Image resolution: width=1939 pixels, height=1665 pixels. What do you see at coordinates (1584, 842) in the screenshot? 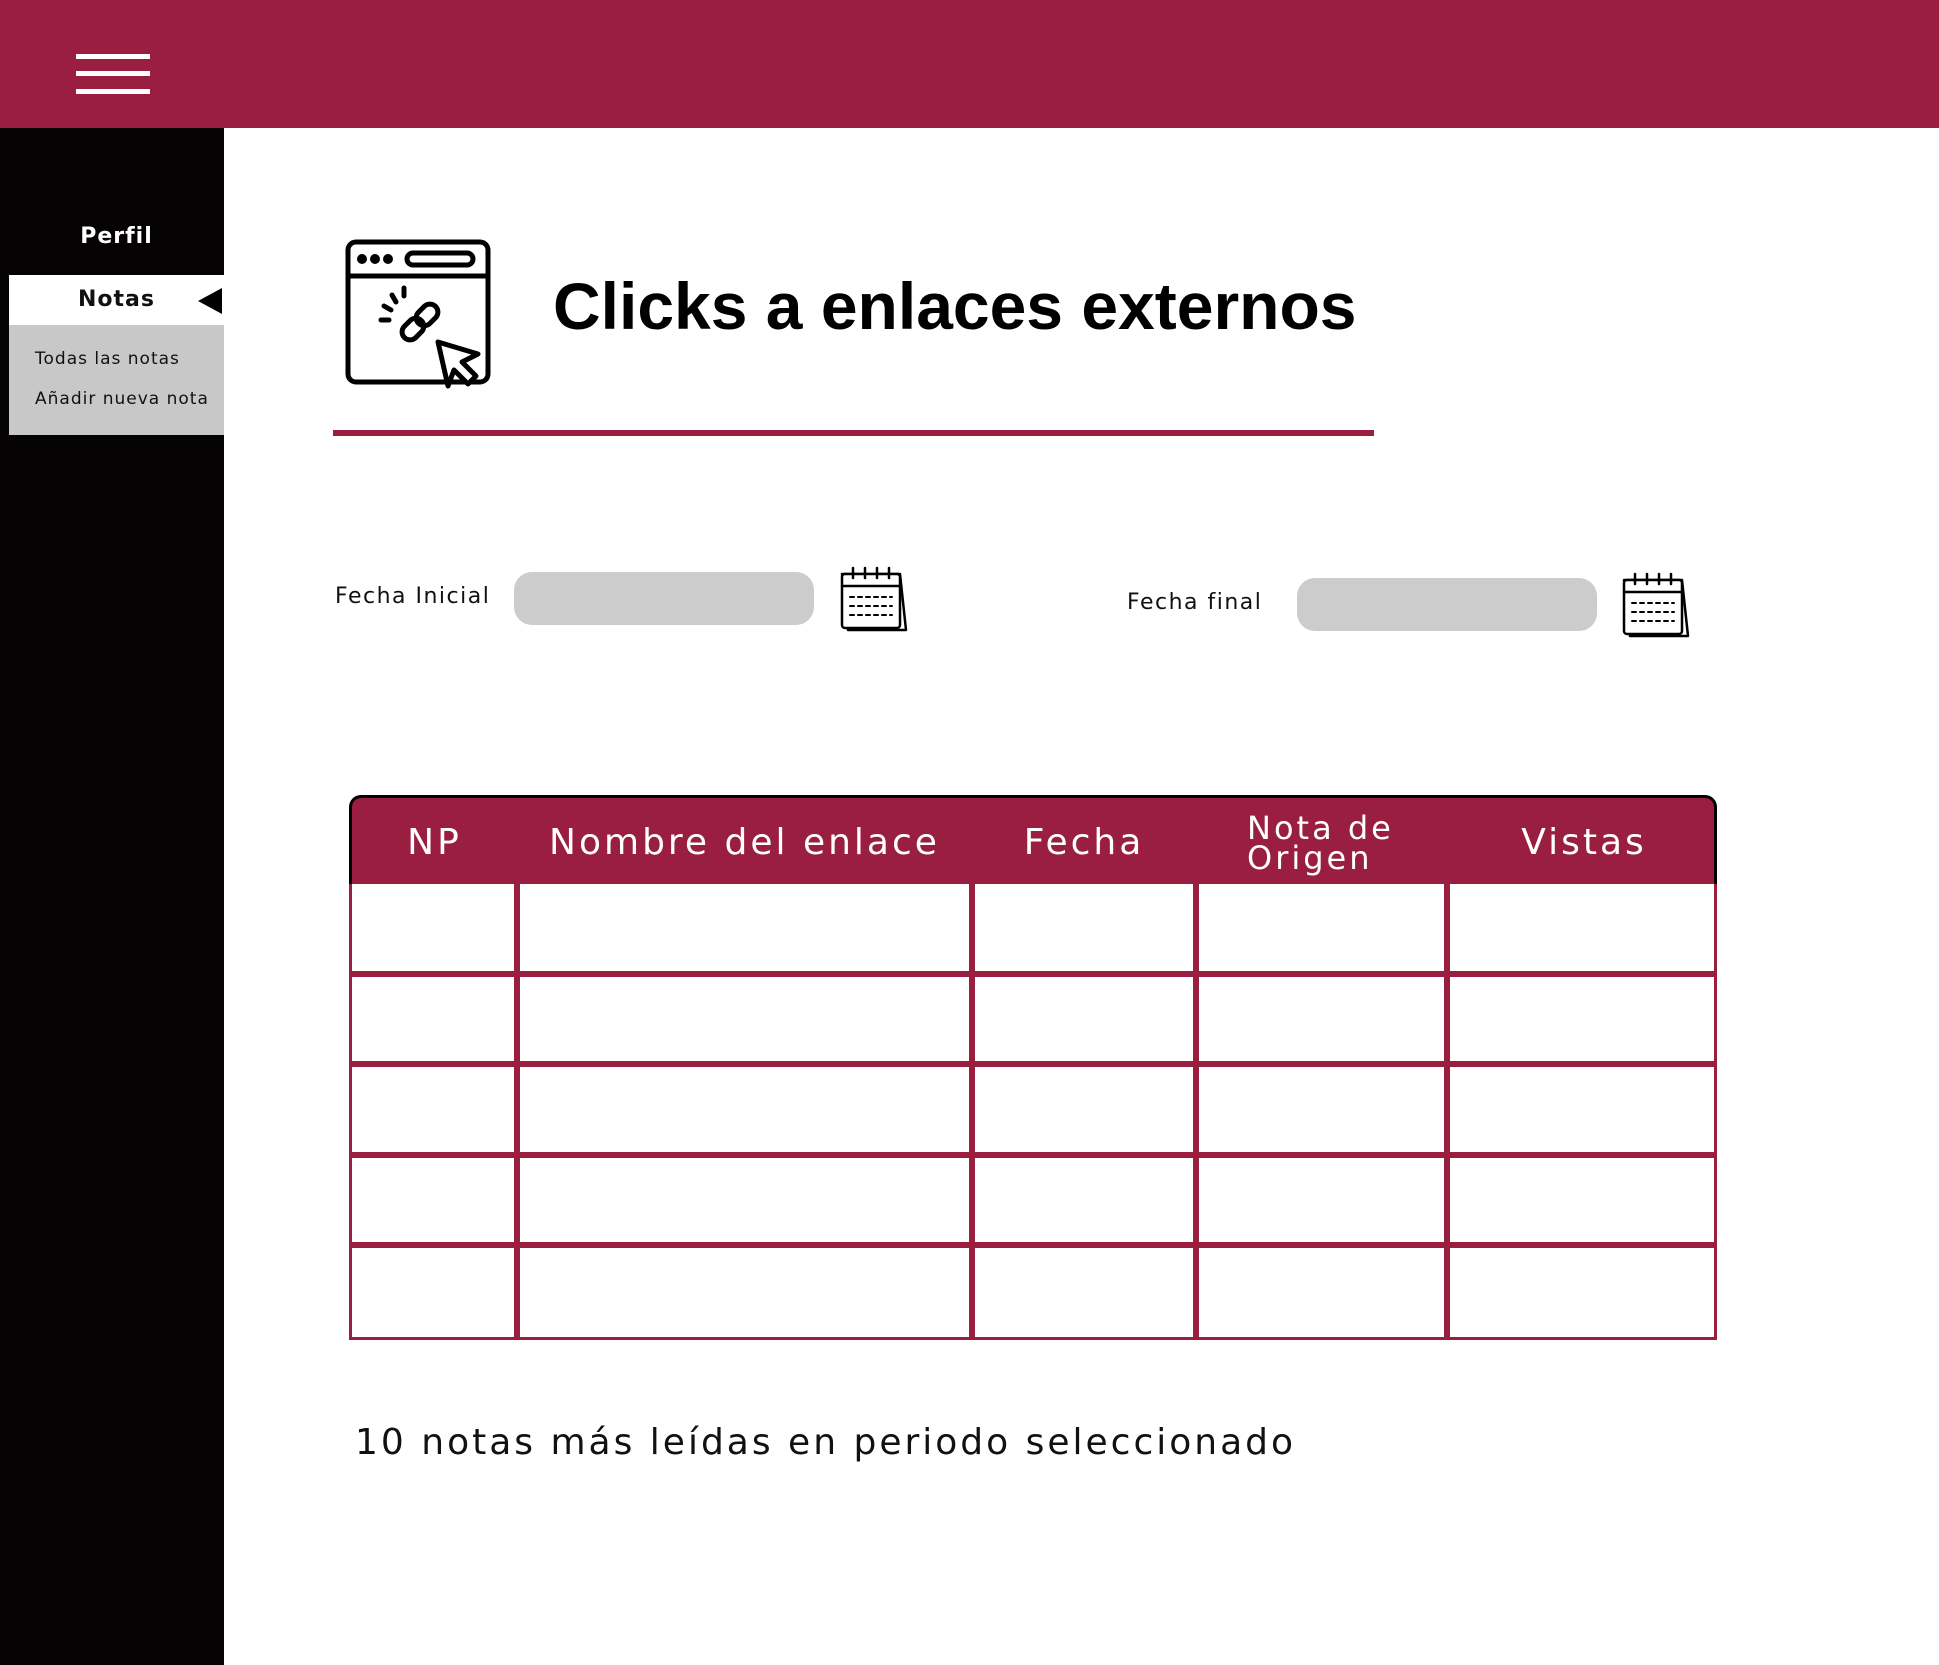
I see `column-header-vistas: Vistas` at bounding box center [1584, 842].